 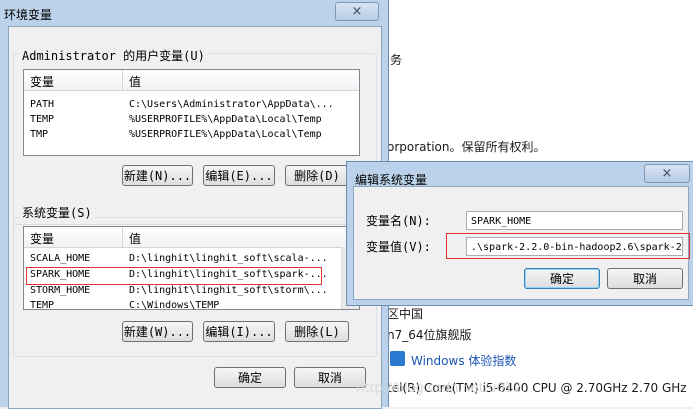 I want to click on bg-text-1: 务, so click(x=396, y=60).